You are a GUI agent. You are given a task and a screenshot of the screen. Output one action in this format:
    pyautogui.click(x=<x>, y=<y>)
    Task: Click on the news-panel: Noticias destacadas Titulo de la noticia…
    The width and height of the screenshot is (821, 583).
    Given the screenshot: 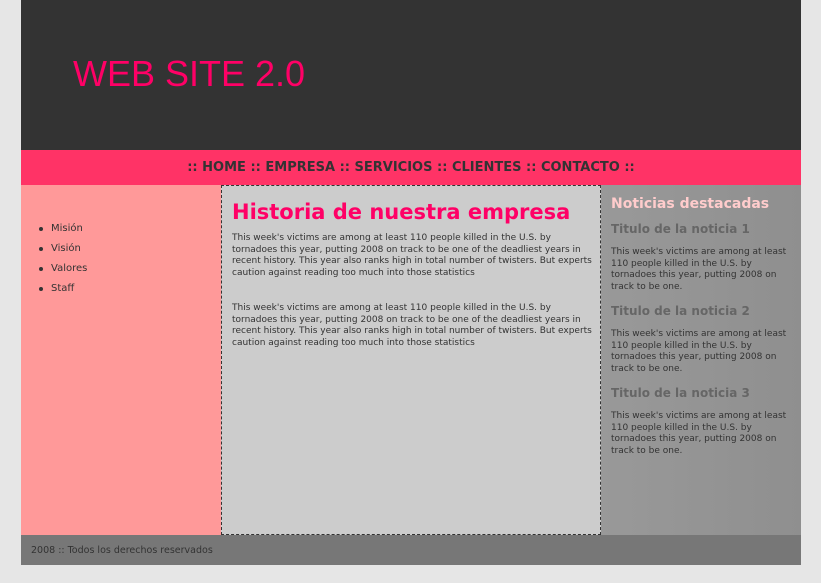 What is the action you would take?
    pyautogui.click(x=701, y=360)
    